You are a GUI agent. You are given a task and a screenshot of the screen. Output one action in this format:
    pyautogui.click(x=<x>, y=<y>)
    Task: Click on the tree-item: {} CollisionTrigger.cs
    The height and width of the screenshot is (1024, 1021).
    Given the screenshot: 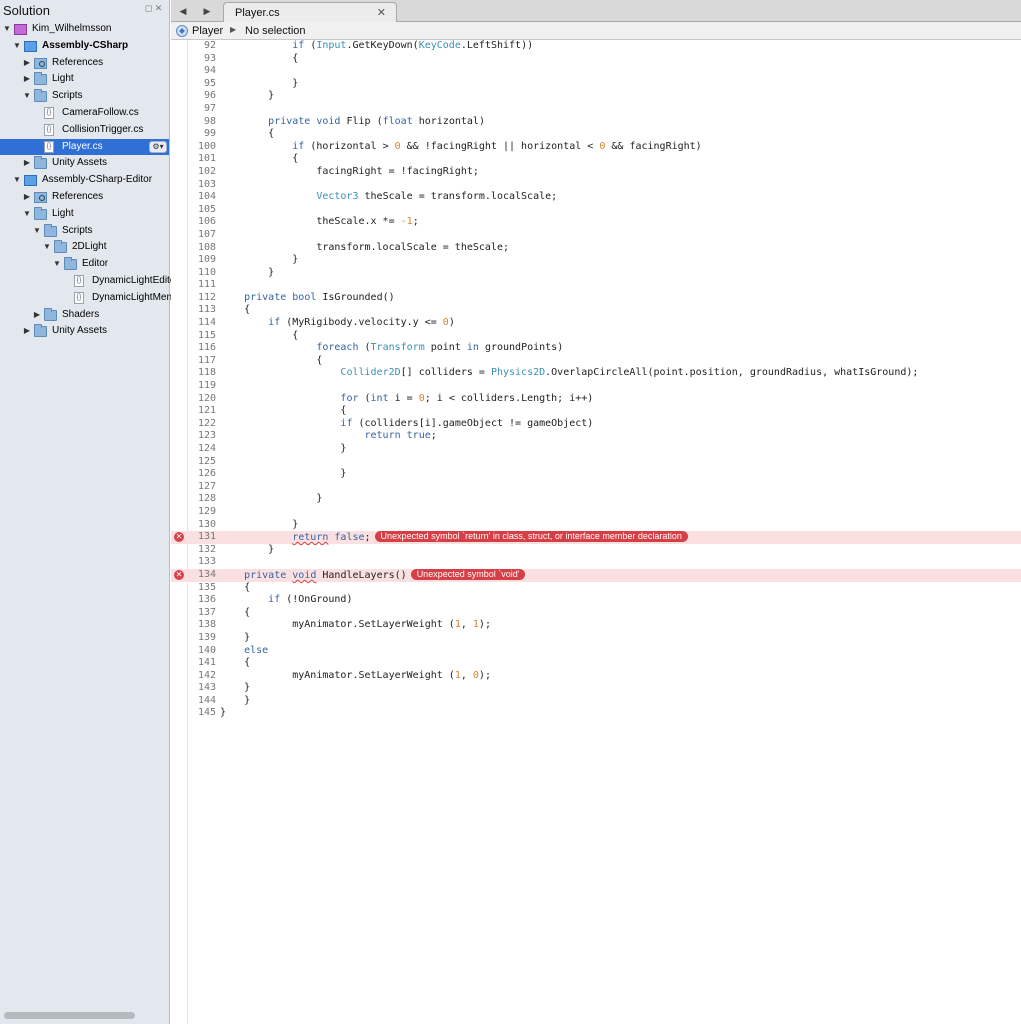 What is the action you would take?
    pyautogui.click(x=84, y=130)
    